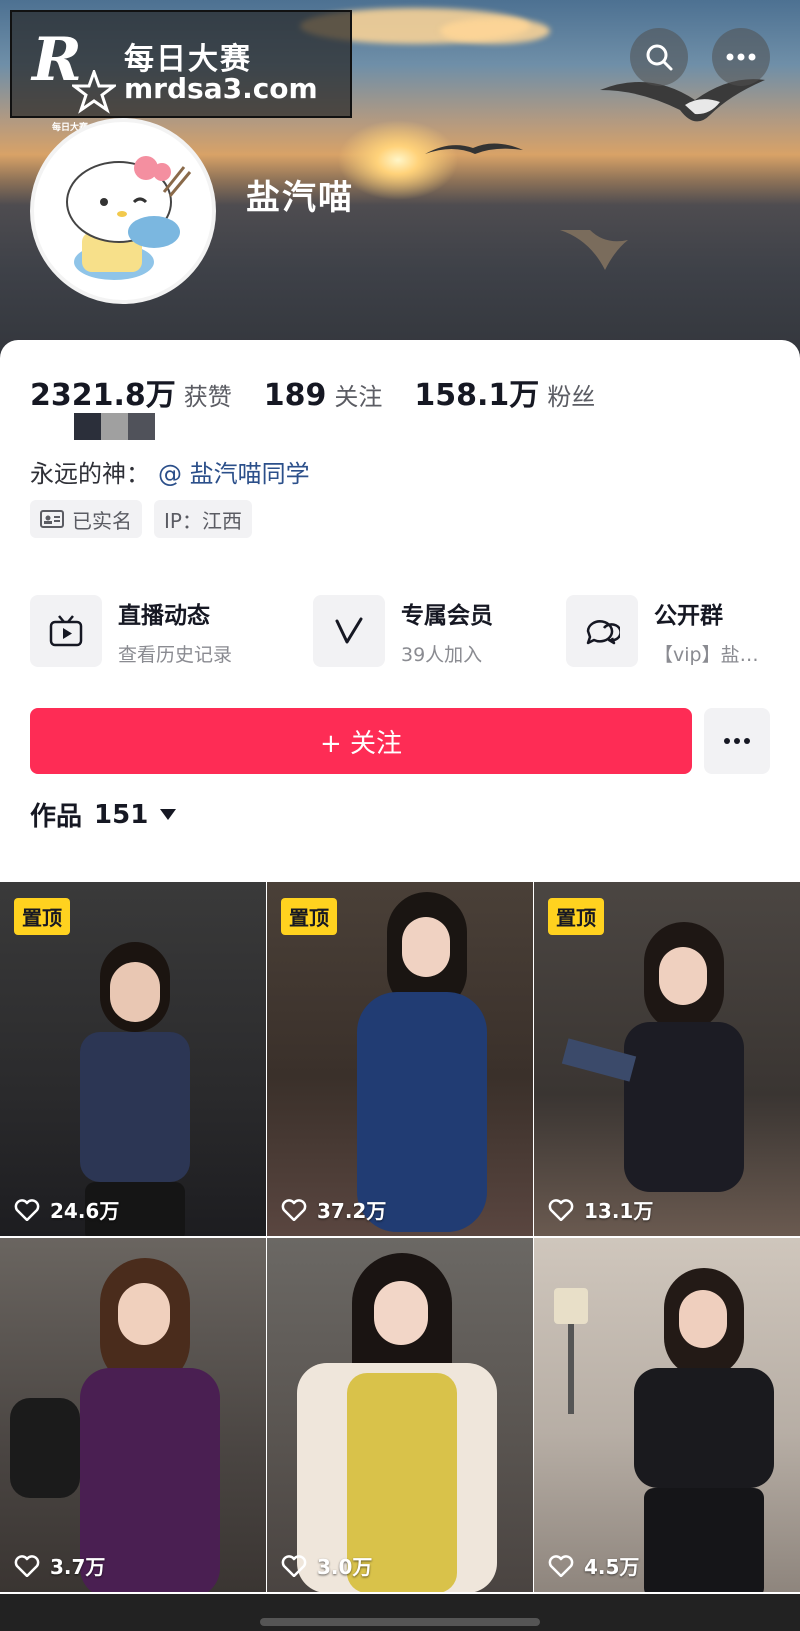 The height and width of the screenshot is (1631, 800). I want to click on video-likes: 3.0万, so click(326, 1565).